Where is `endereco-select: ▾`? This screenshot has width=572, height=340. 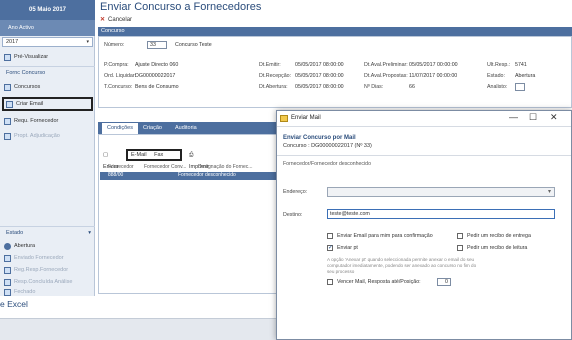
endereco-select: ▾ is located at coordinates (441, 192).